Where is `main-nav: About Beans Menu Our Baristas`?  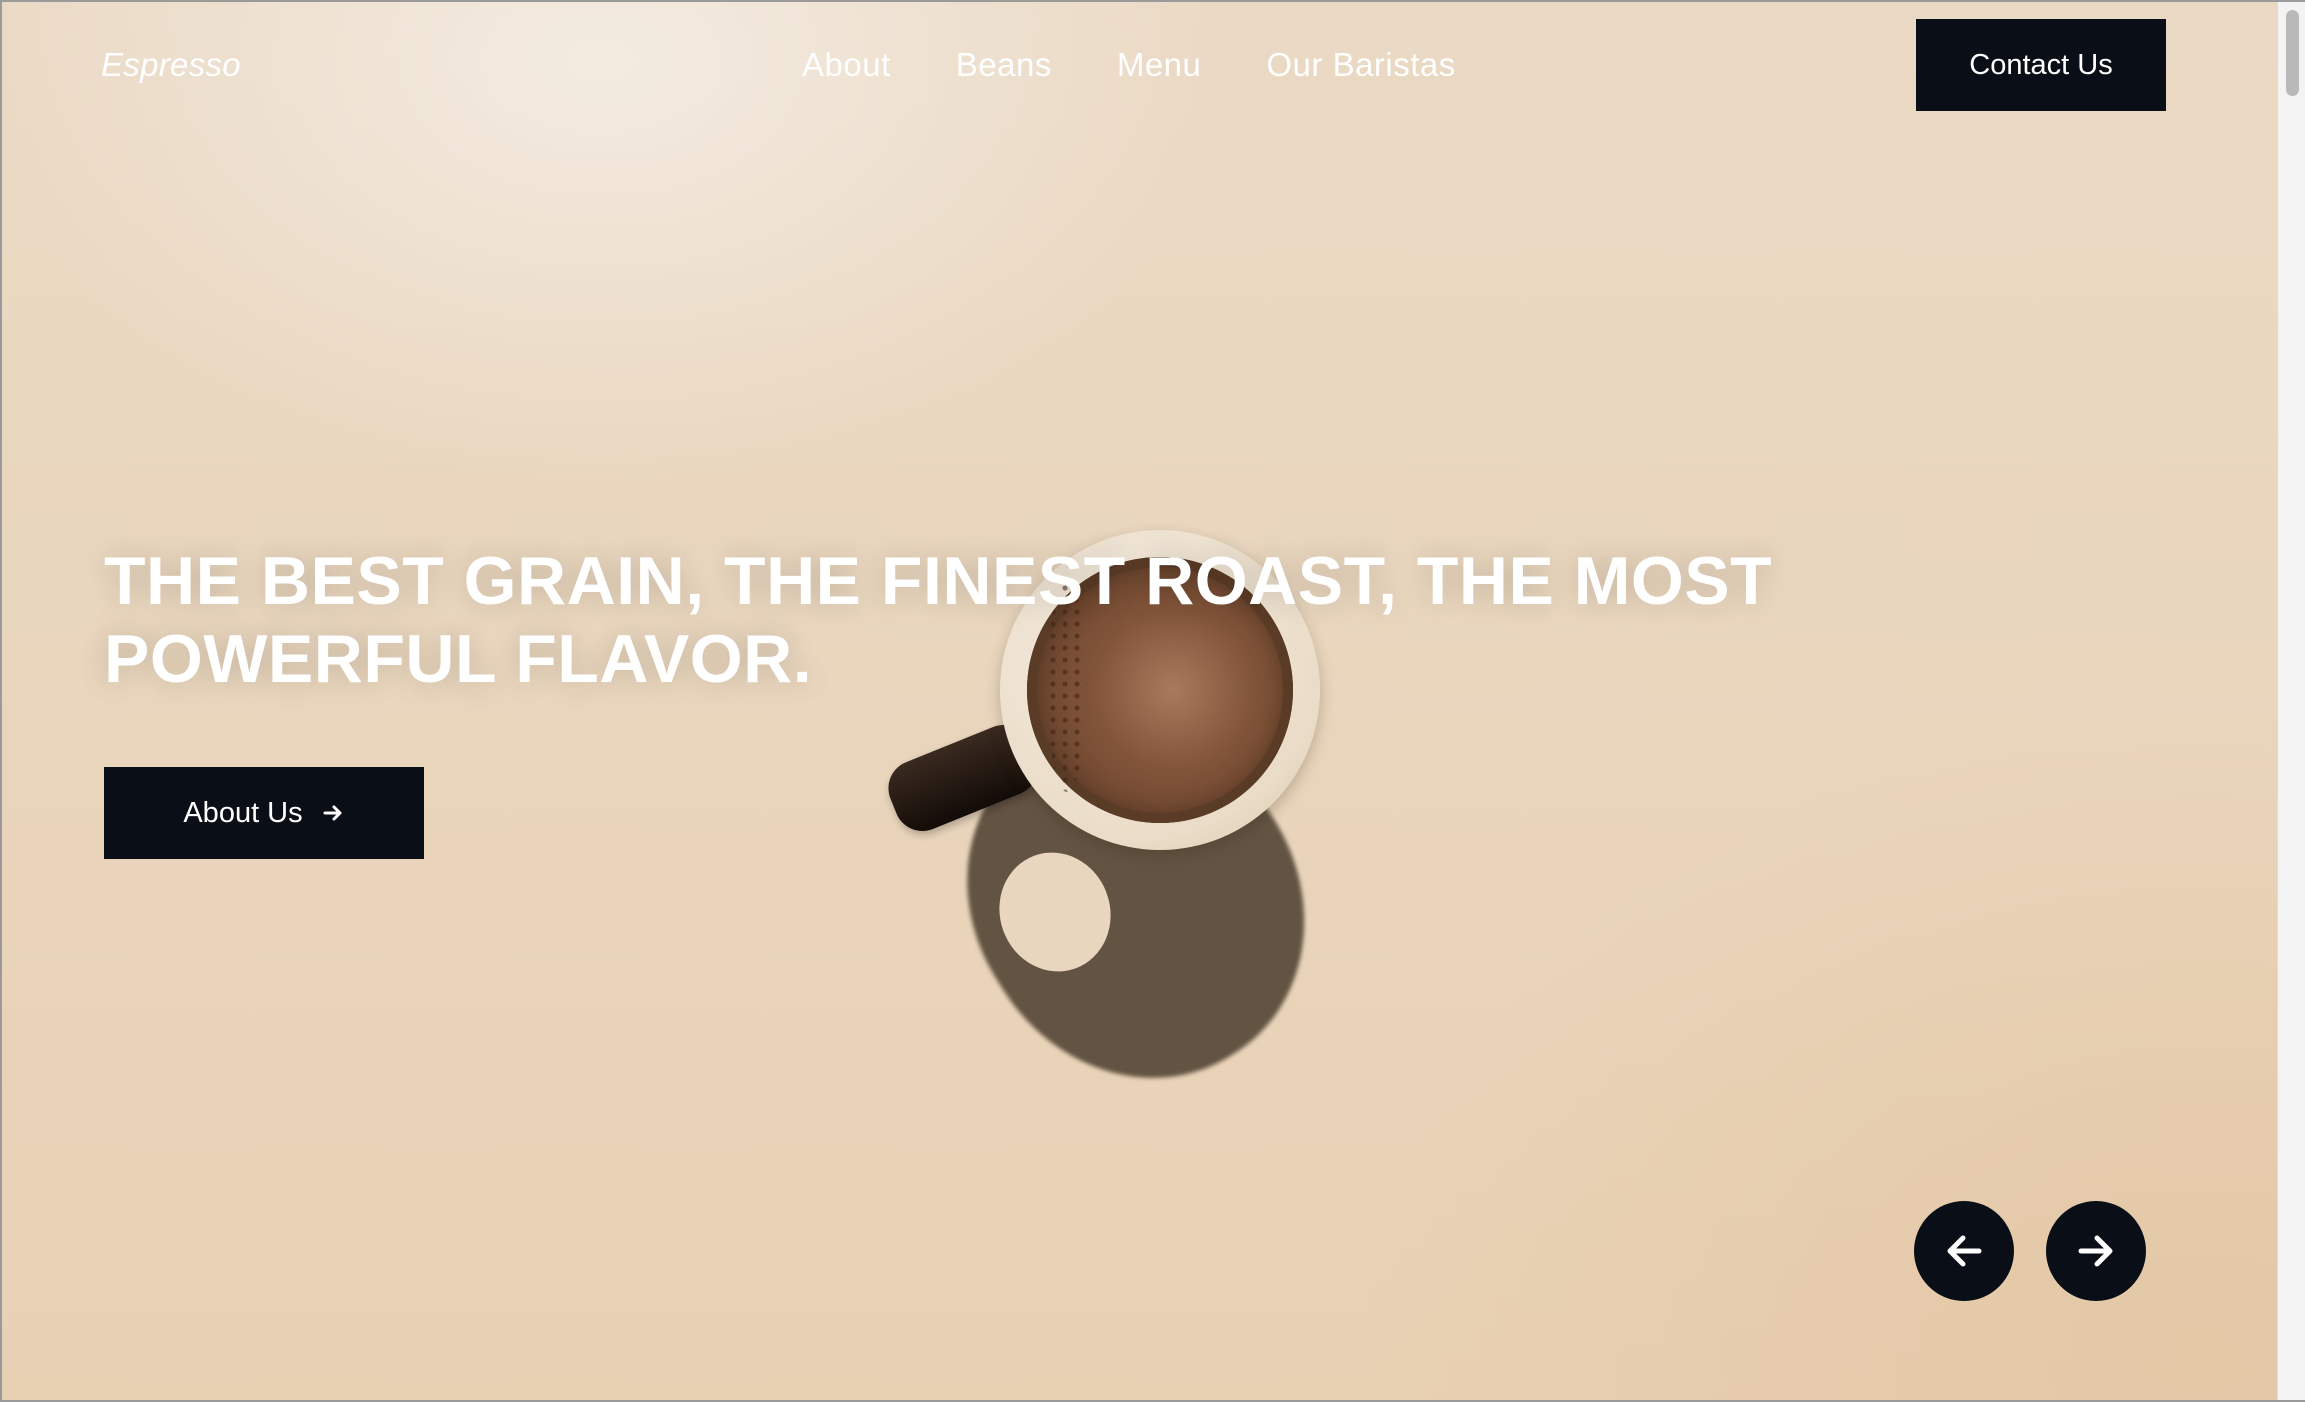 main-nav: About Beans Menu Our Baristas is located at coordinates (1129, 65).